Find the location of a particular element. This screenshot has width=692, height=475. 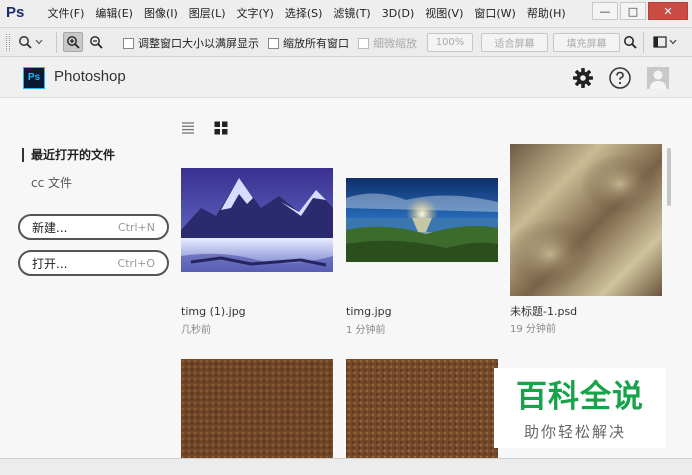

gear-icon is located at coordinates (583, 78).